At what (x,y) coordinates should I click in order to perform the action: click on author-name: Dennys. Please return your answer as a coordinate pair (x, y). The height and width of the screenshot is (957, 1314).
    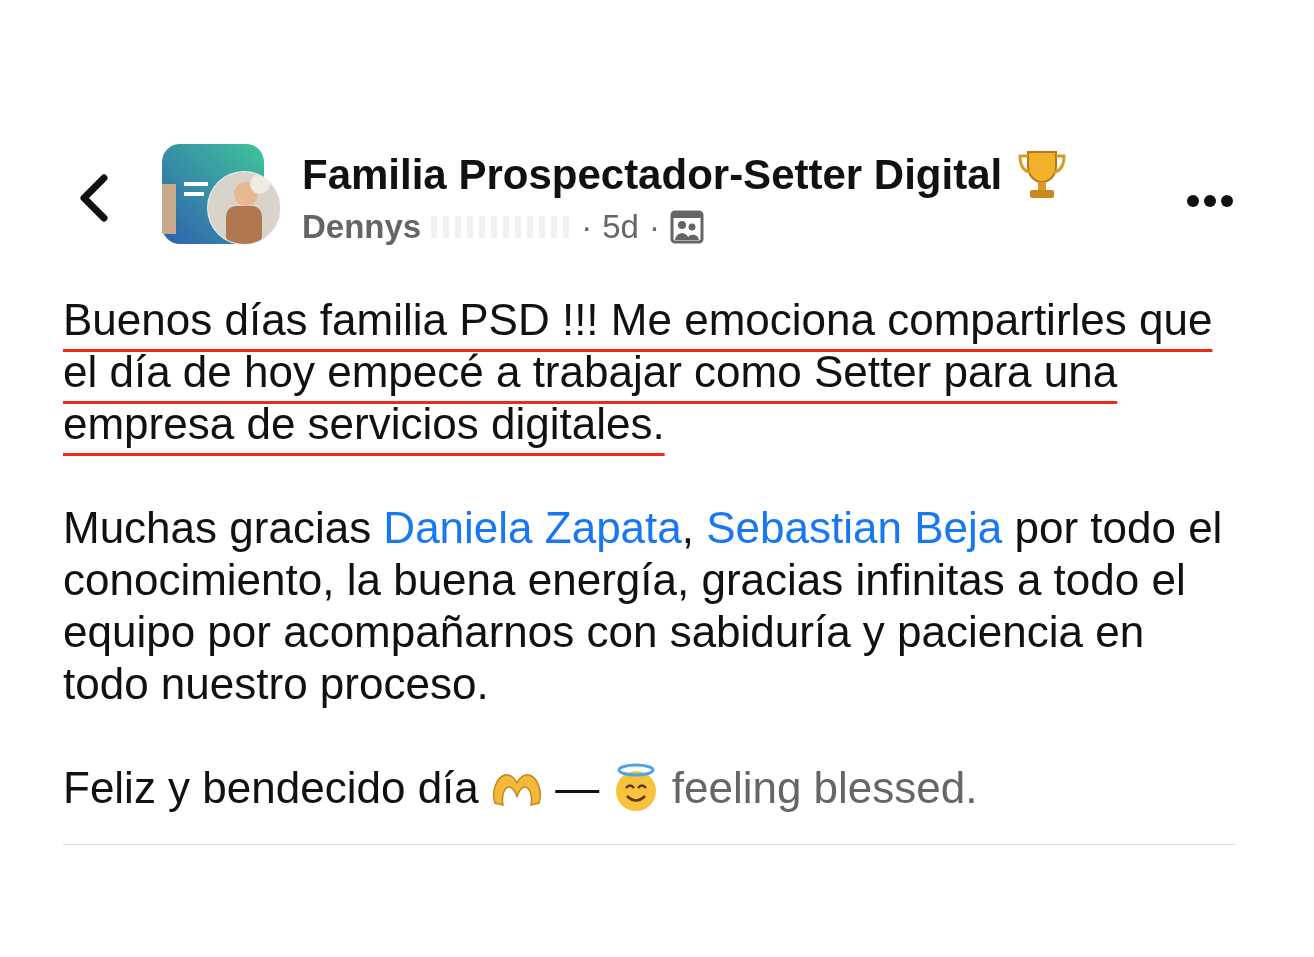
    Looking at the image, I should click on (362, 227).